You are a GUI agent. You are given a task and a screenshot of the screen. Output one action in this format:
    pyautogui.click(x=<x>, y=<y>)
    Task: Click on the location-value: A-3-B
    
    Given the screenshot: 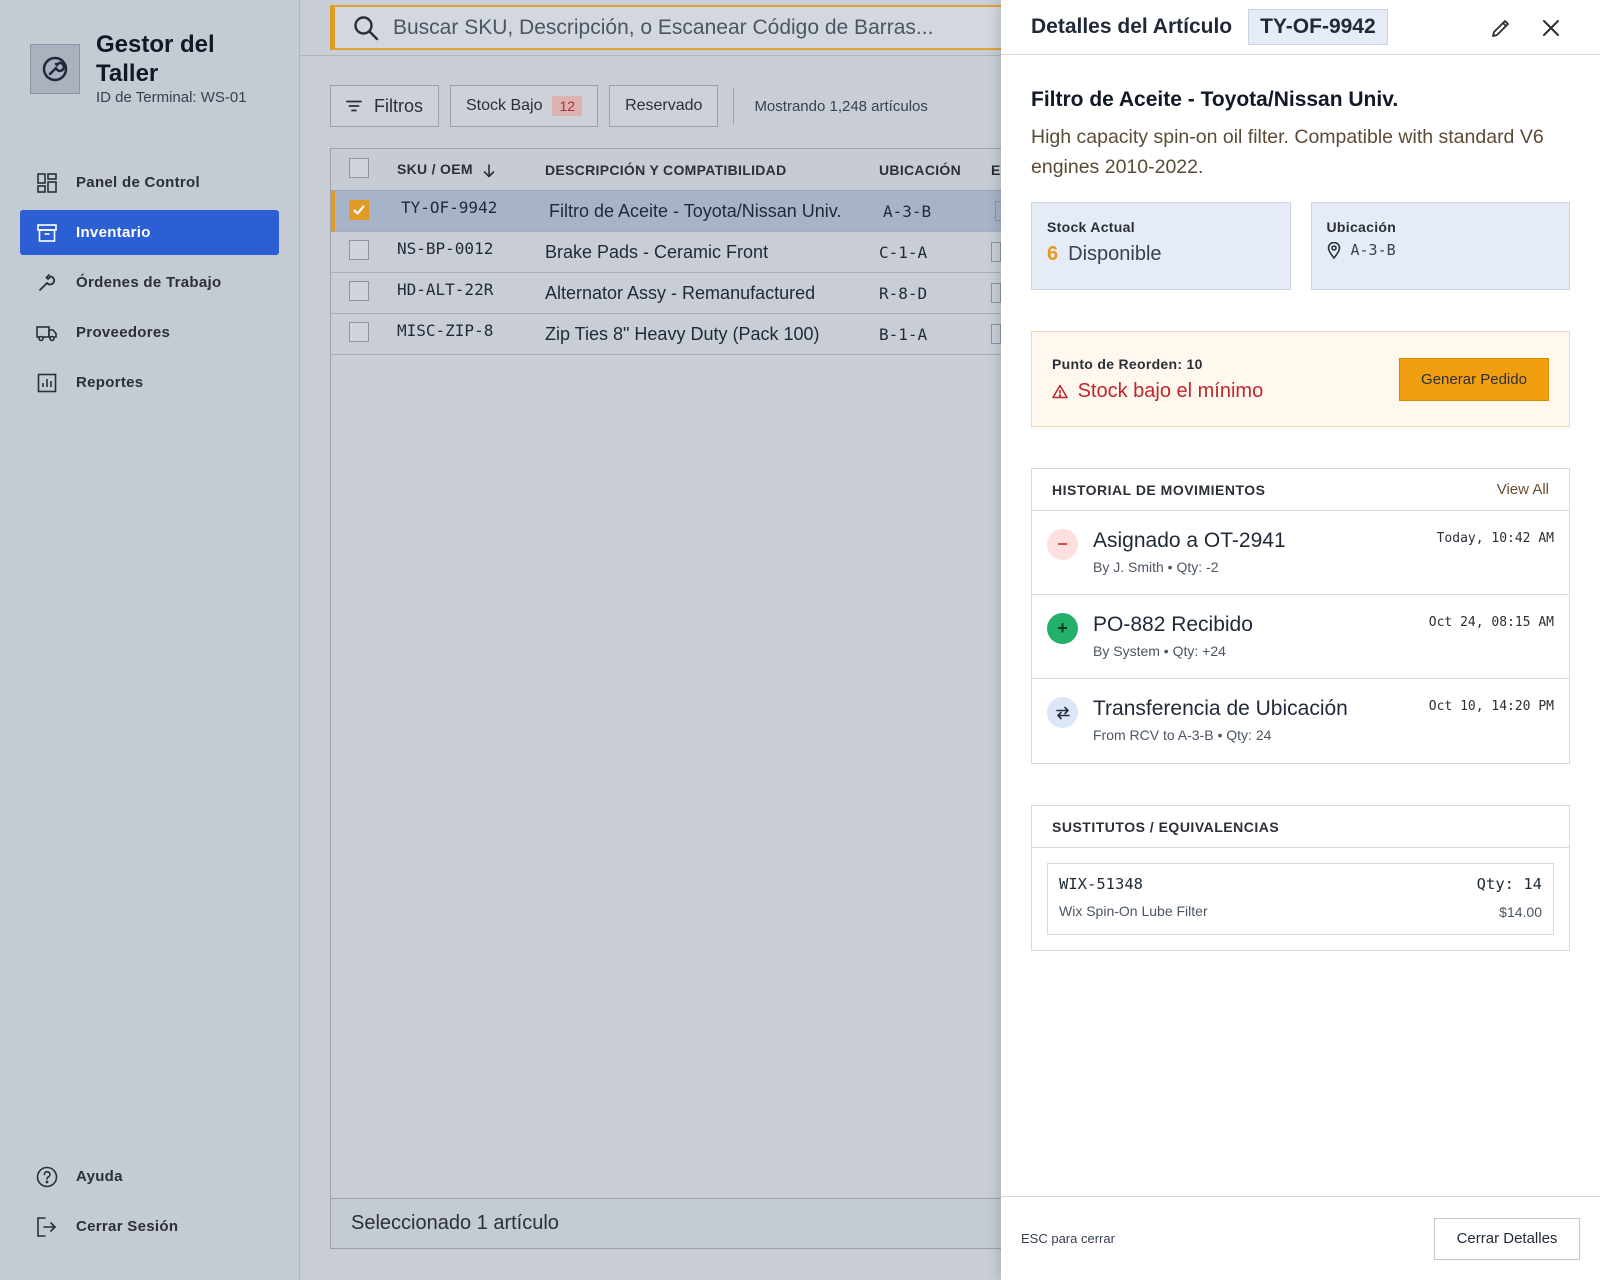 What is the action you would take?
    pyautogui.click(x=1373, y=250)
    